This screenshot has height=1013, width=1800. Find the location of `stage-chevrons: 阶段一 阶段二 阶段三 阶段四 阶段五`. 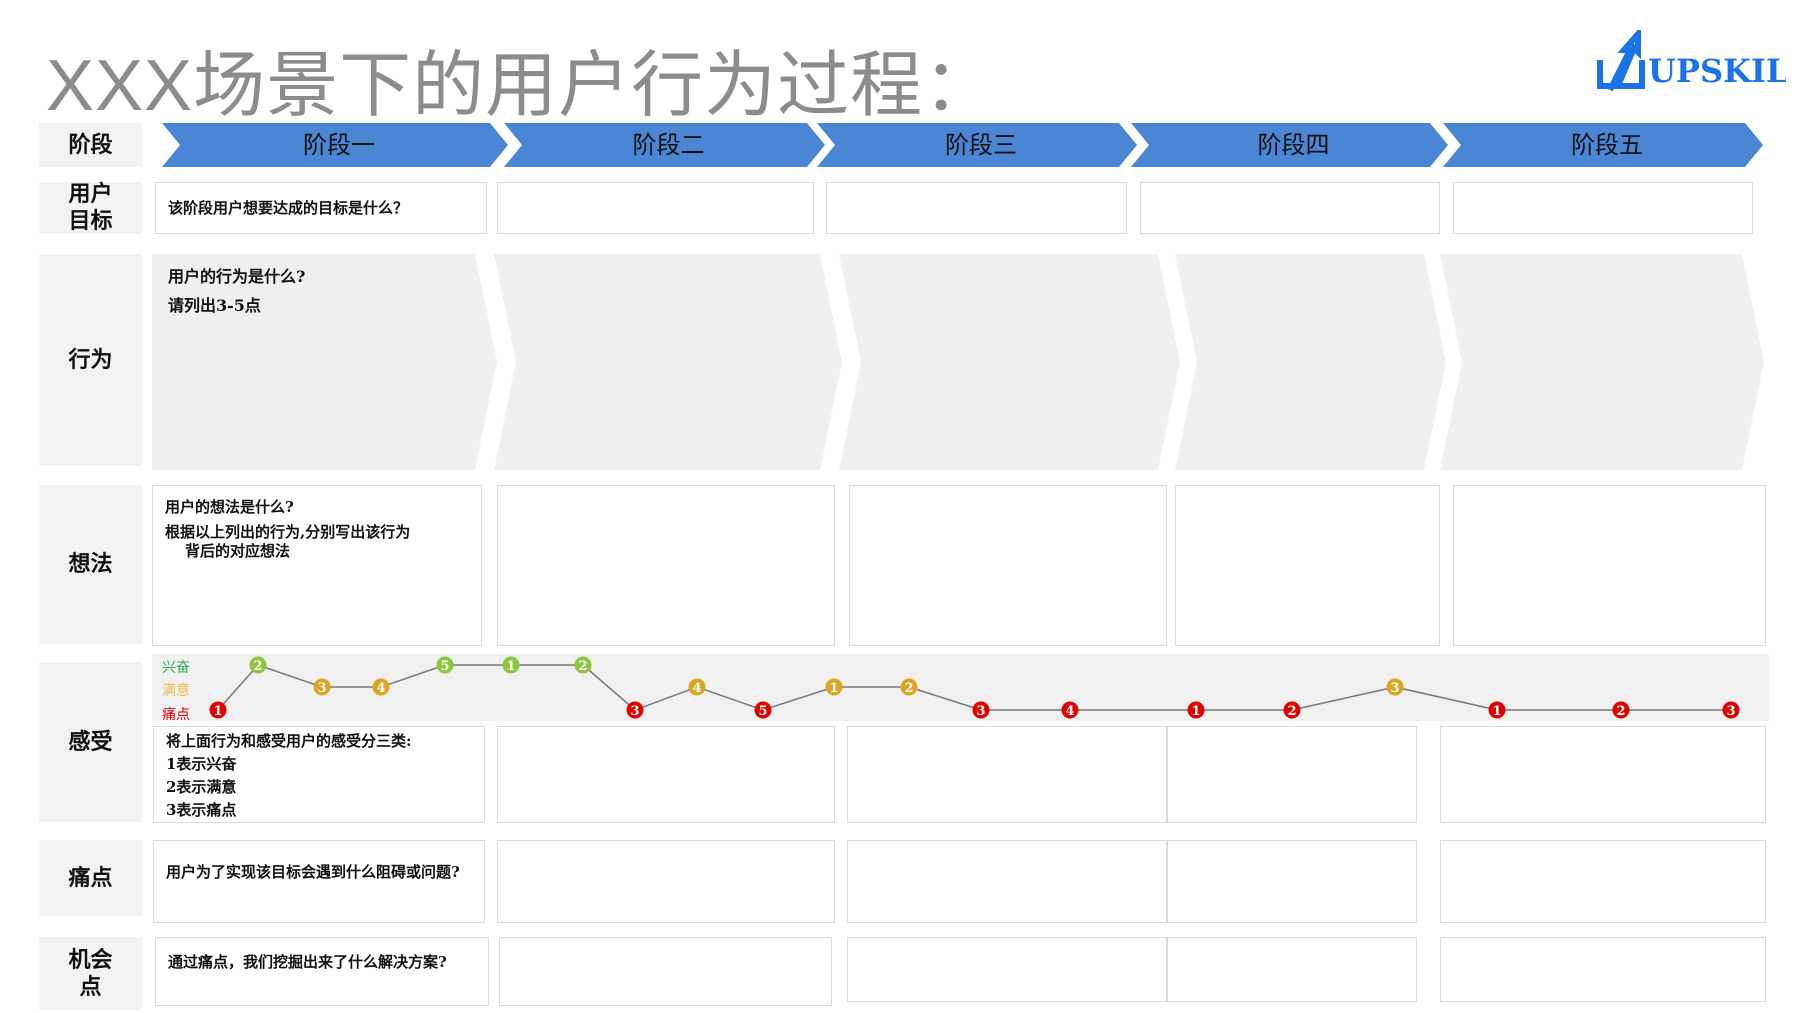

stage-chevrons: 阶段一 阶段二 阶段三 阶段四 阶段五 is located at coordinates (962, 145).